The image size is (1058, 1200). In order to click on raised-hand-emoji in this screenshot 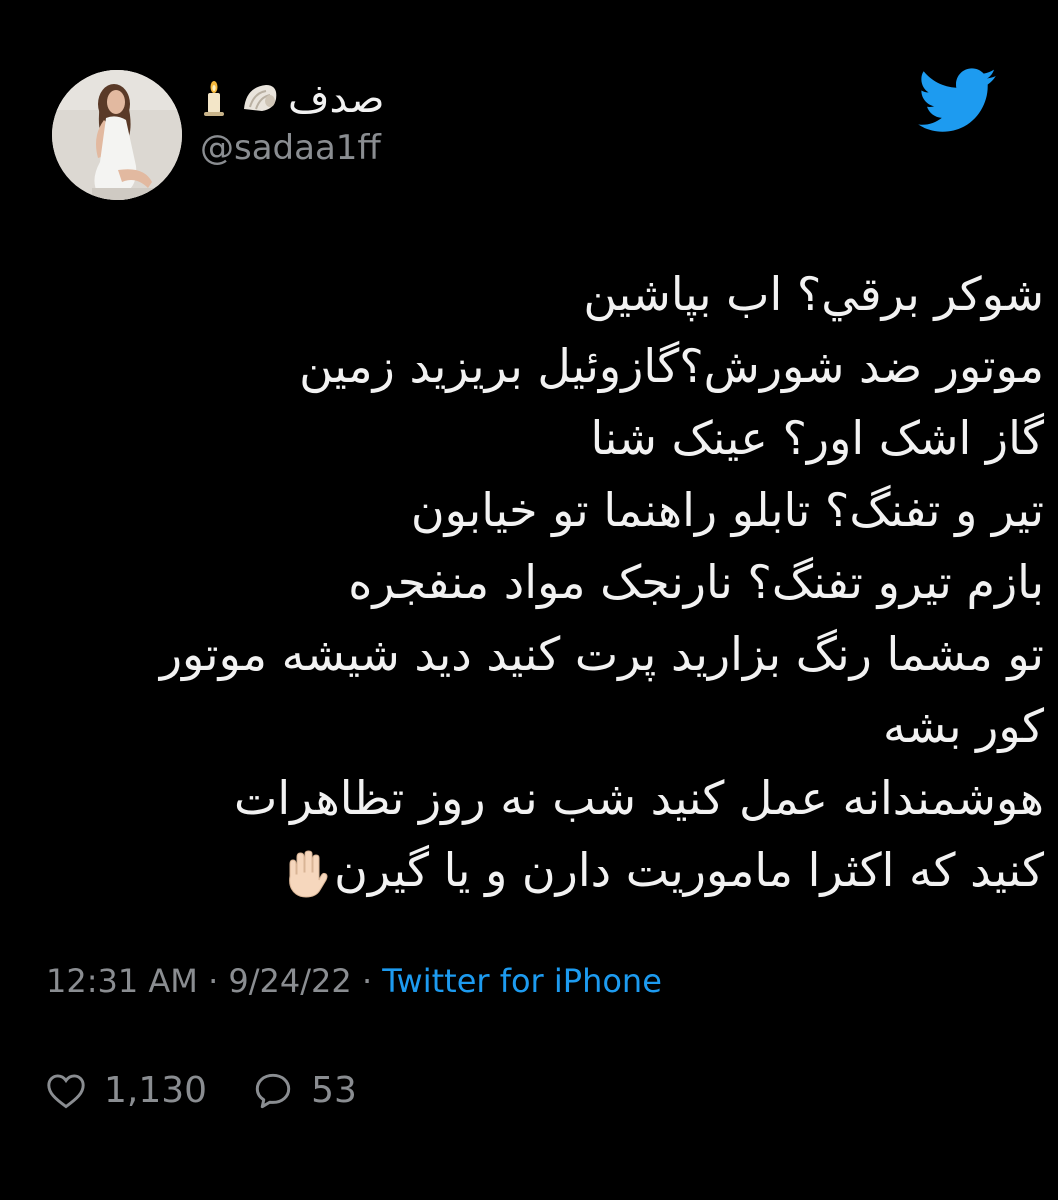, I will do `click(308, 873)`.